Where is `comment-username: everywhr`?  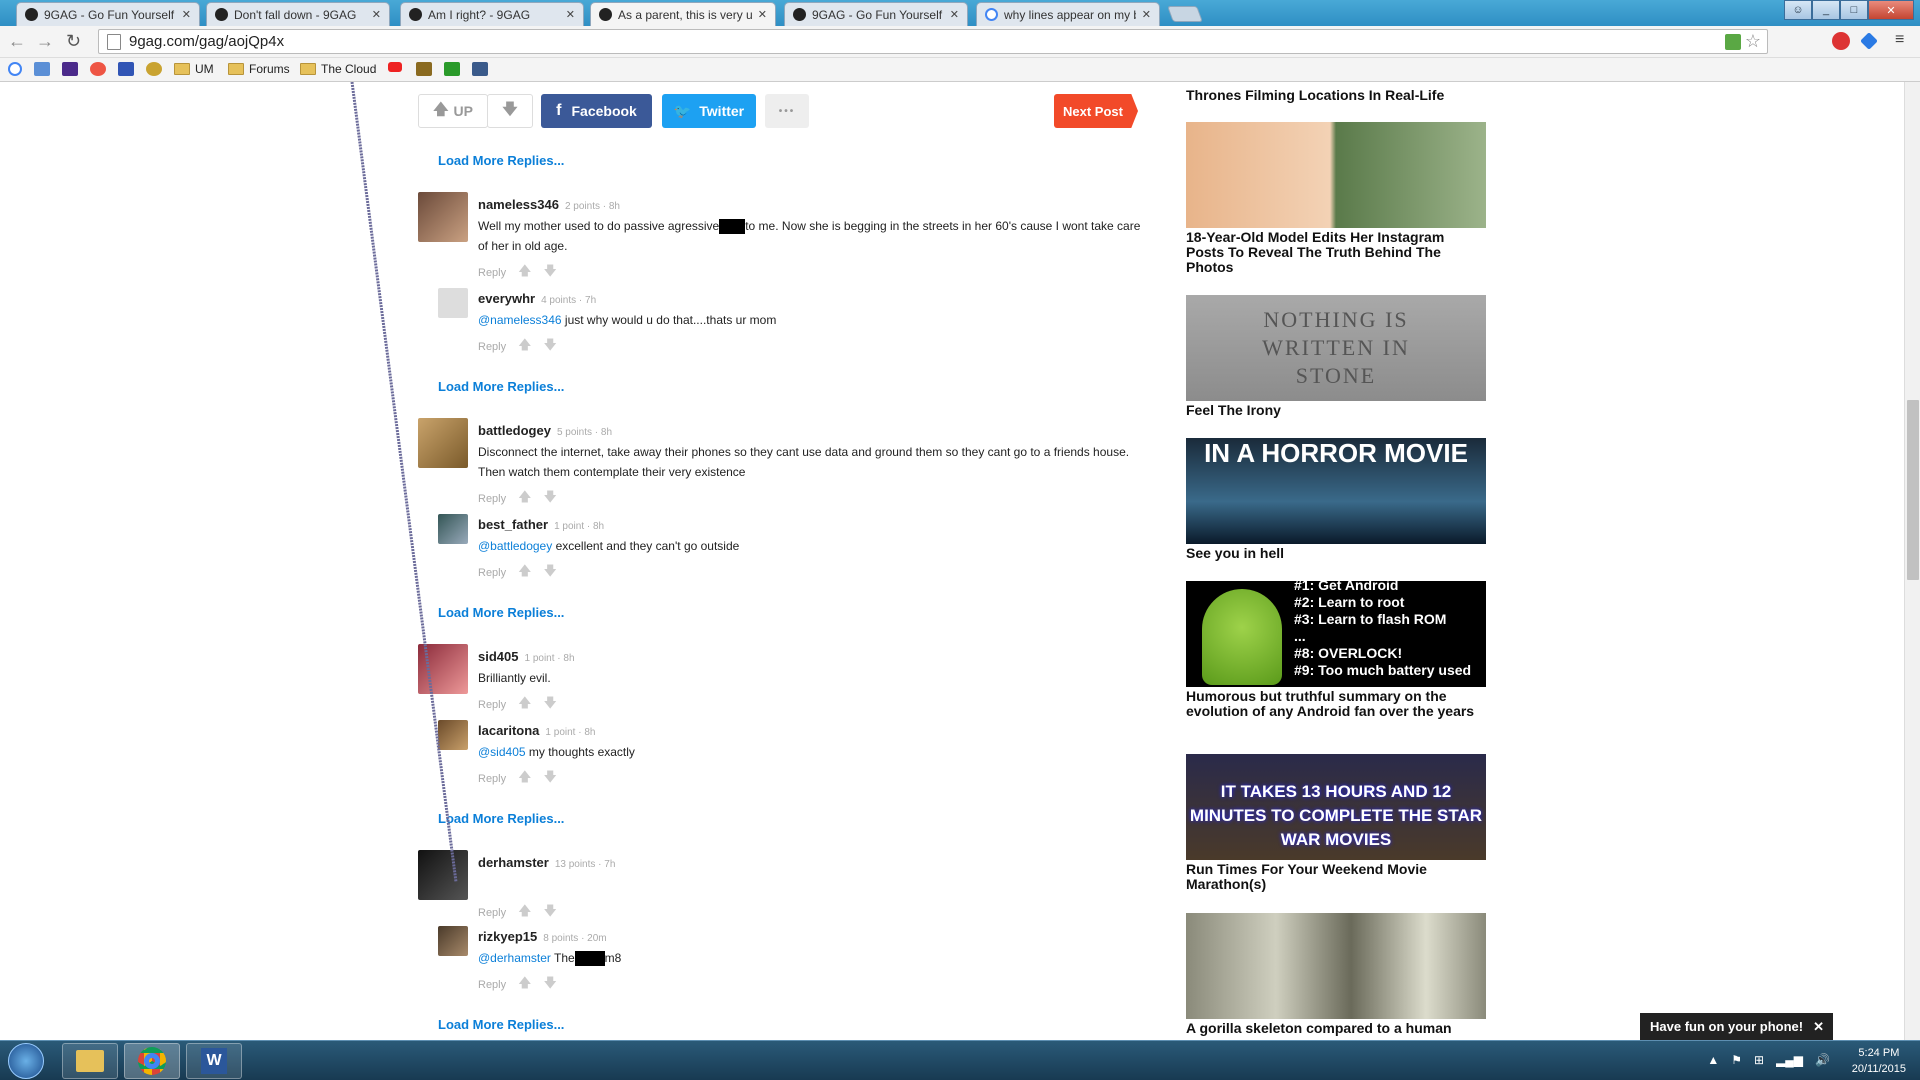
comment-username: everywhr is located at coordinates (506, 298).